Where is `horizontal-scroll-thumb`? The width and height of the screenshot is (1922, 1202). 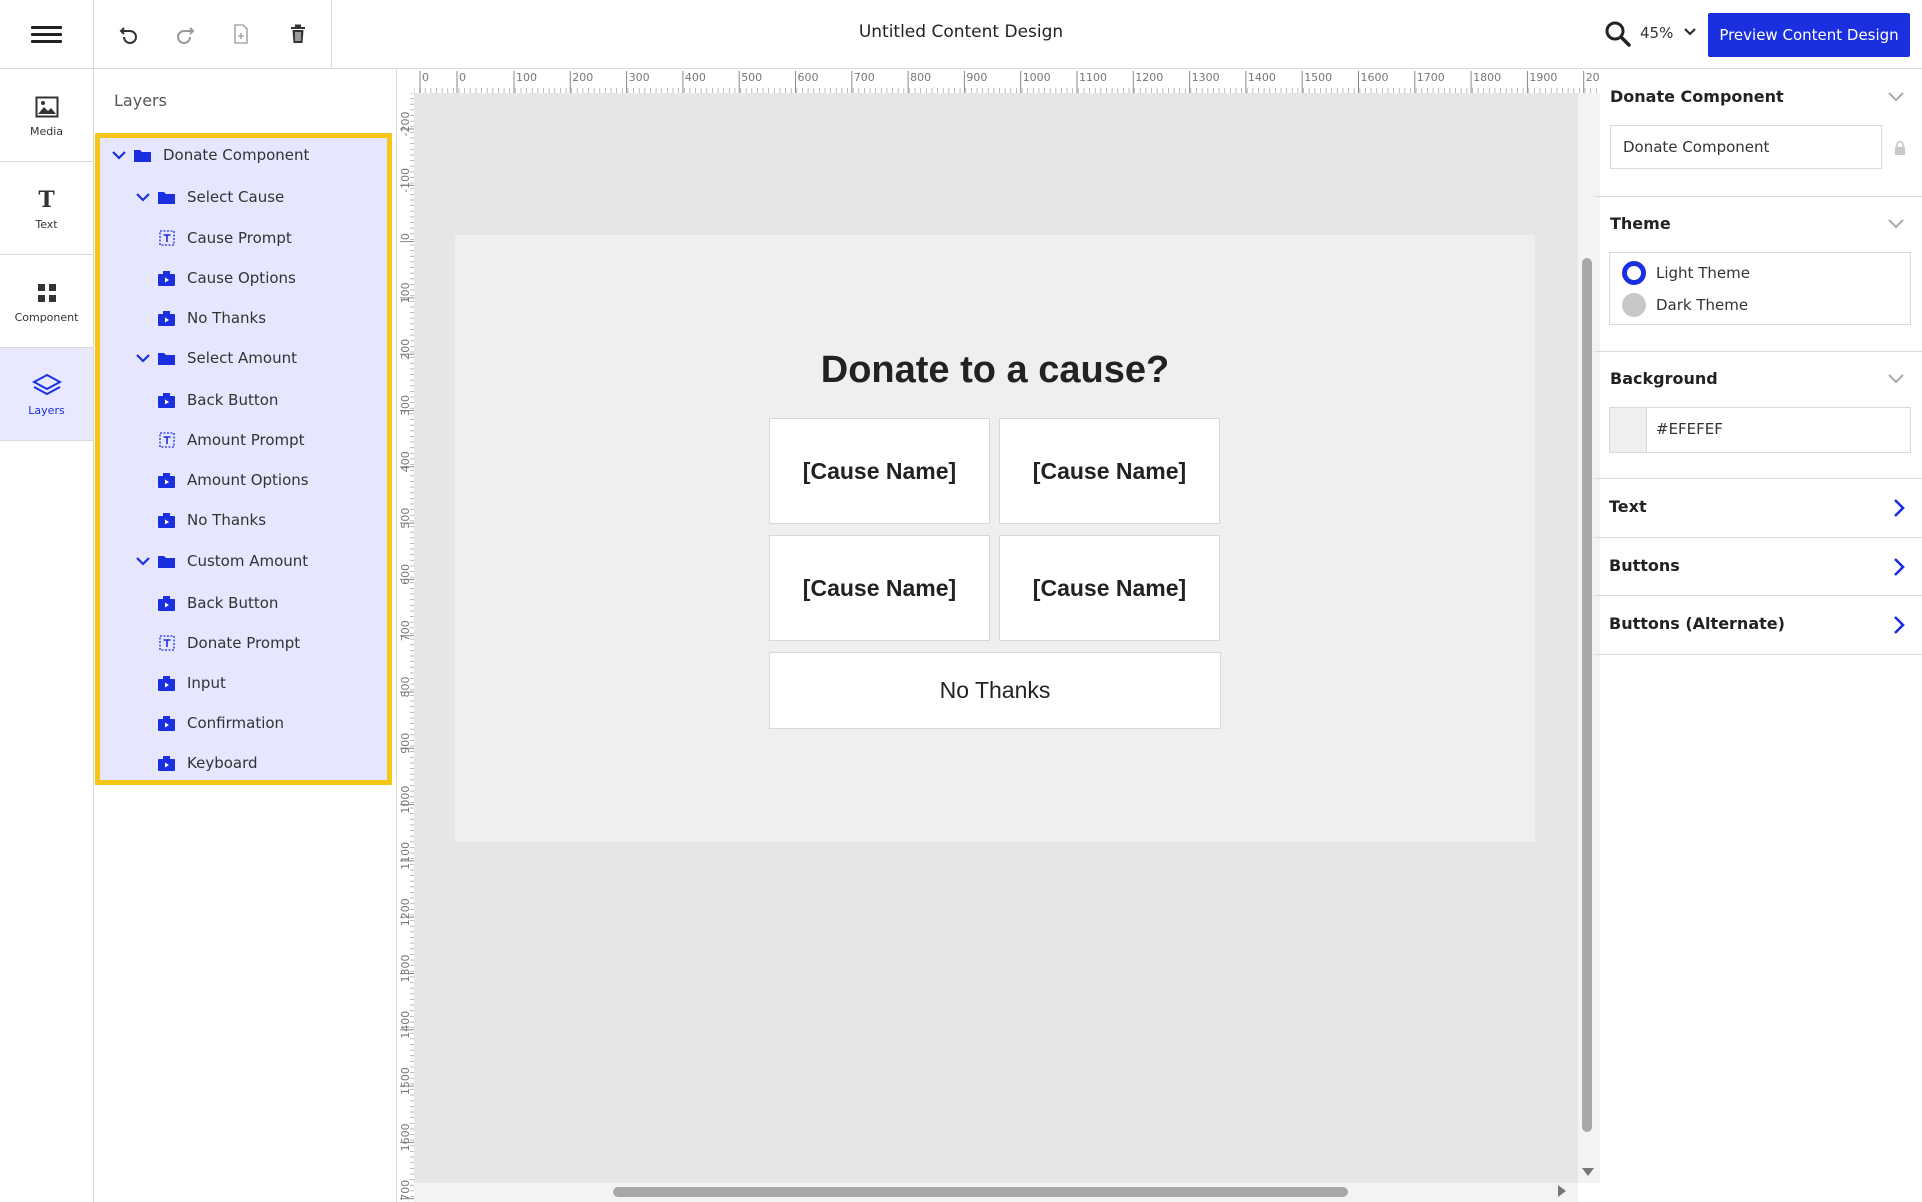 horizontal-scroll-thumb is located at coordinates (980, 1192).